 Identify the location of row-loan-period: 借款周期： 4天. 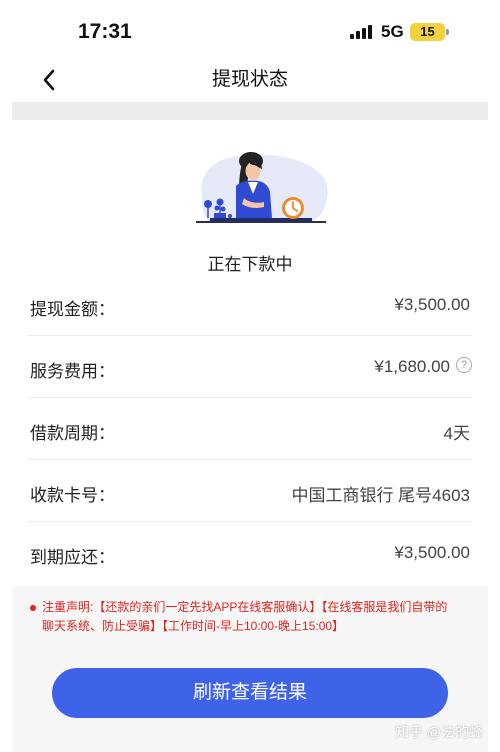
(250, 429).